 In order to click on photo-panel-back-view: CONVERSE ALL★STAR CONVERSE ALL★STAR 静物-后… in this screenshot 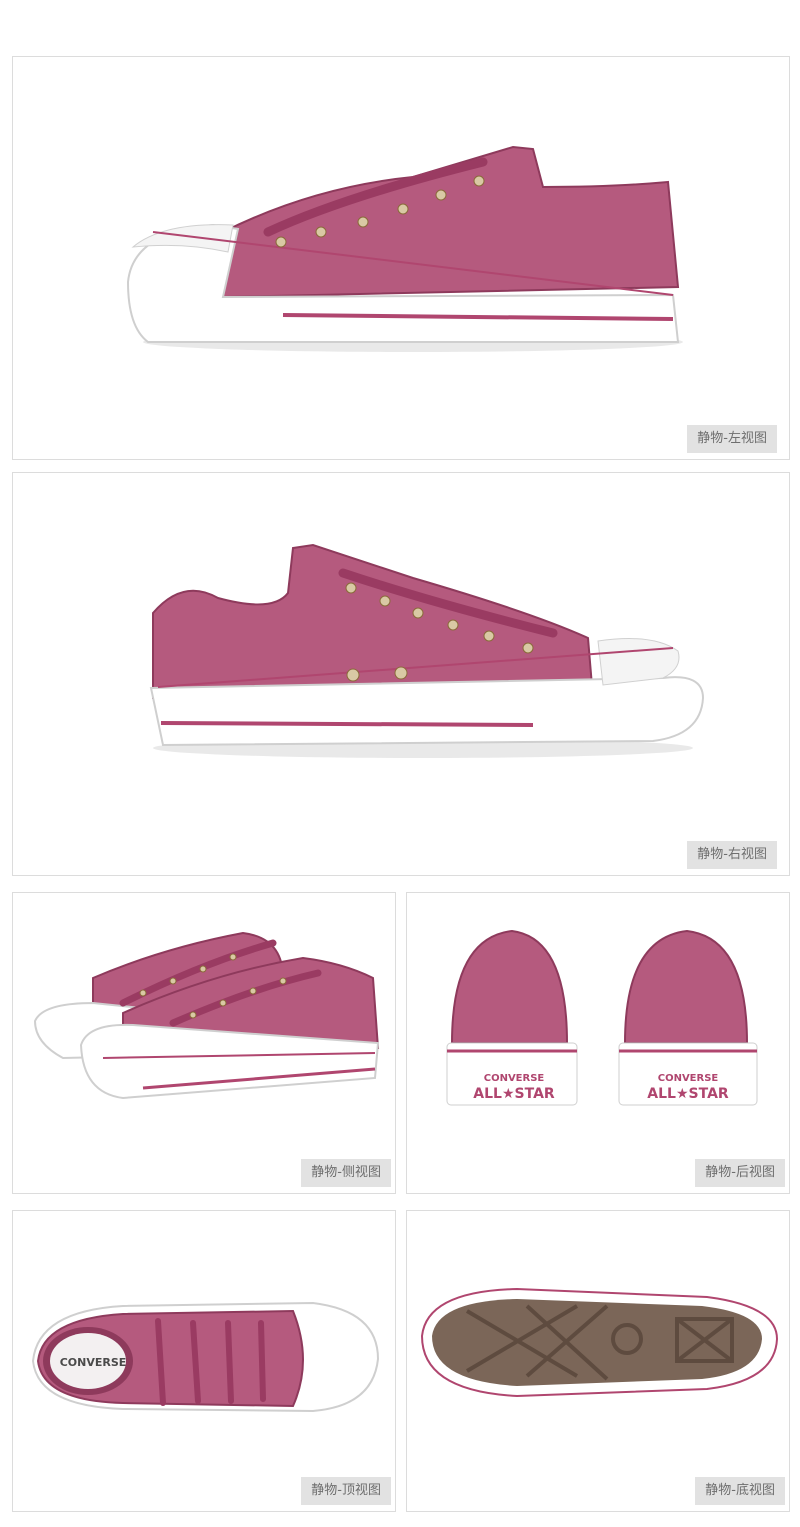, I will do `click(598, 1043)`.